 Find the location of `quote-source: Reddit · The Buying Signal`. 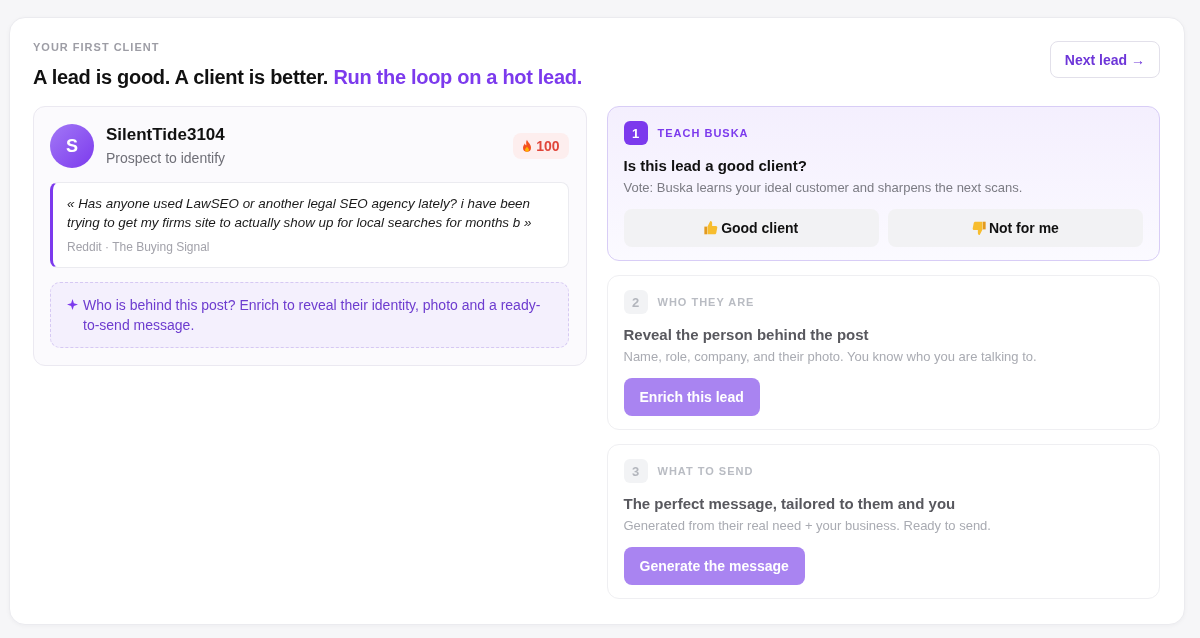

quote-source: Reddit · The Buying Signal is located at coordinates (139, 247).